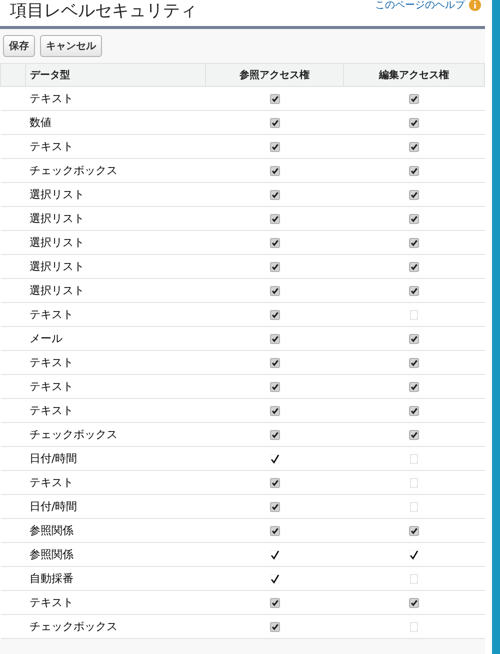  What do you see at coordinates (116, 122) in the screenshot?
I see `table-cell: 数値` at bounding box center [116, 122].